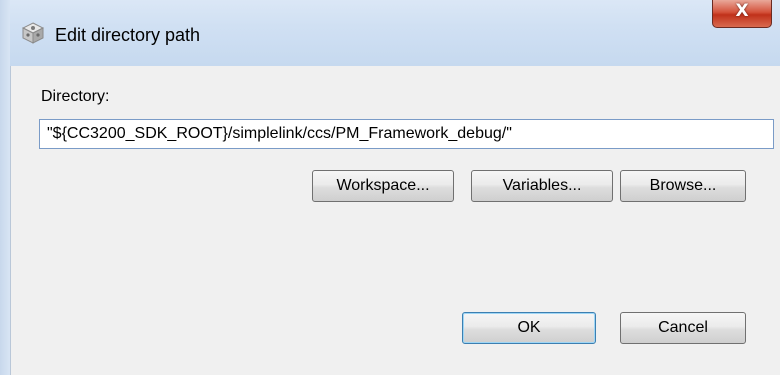  I want to click on settings-cube-icon, so click(33, 33).